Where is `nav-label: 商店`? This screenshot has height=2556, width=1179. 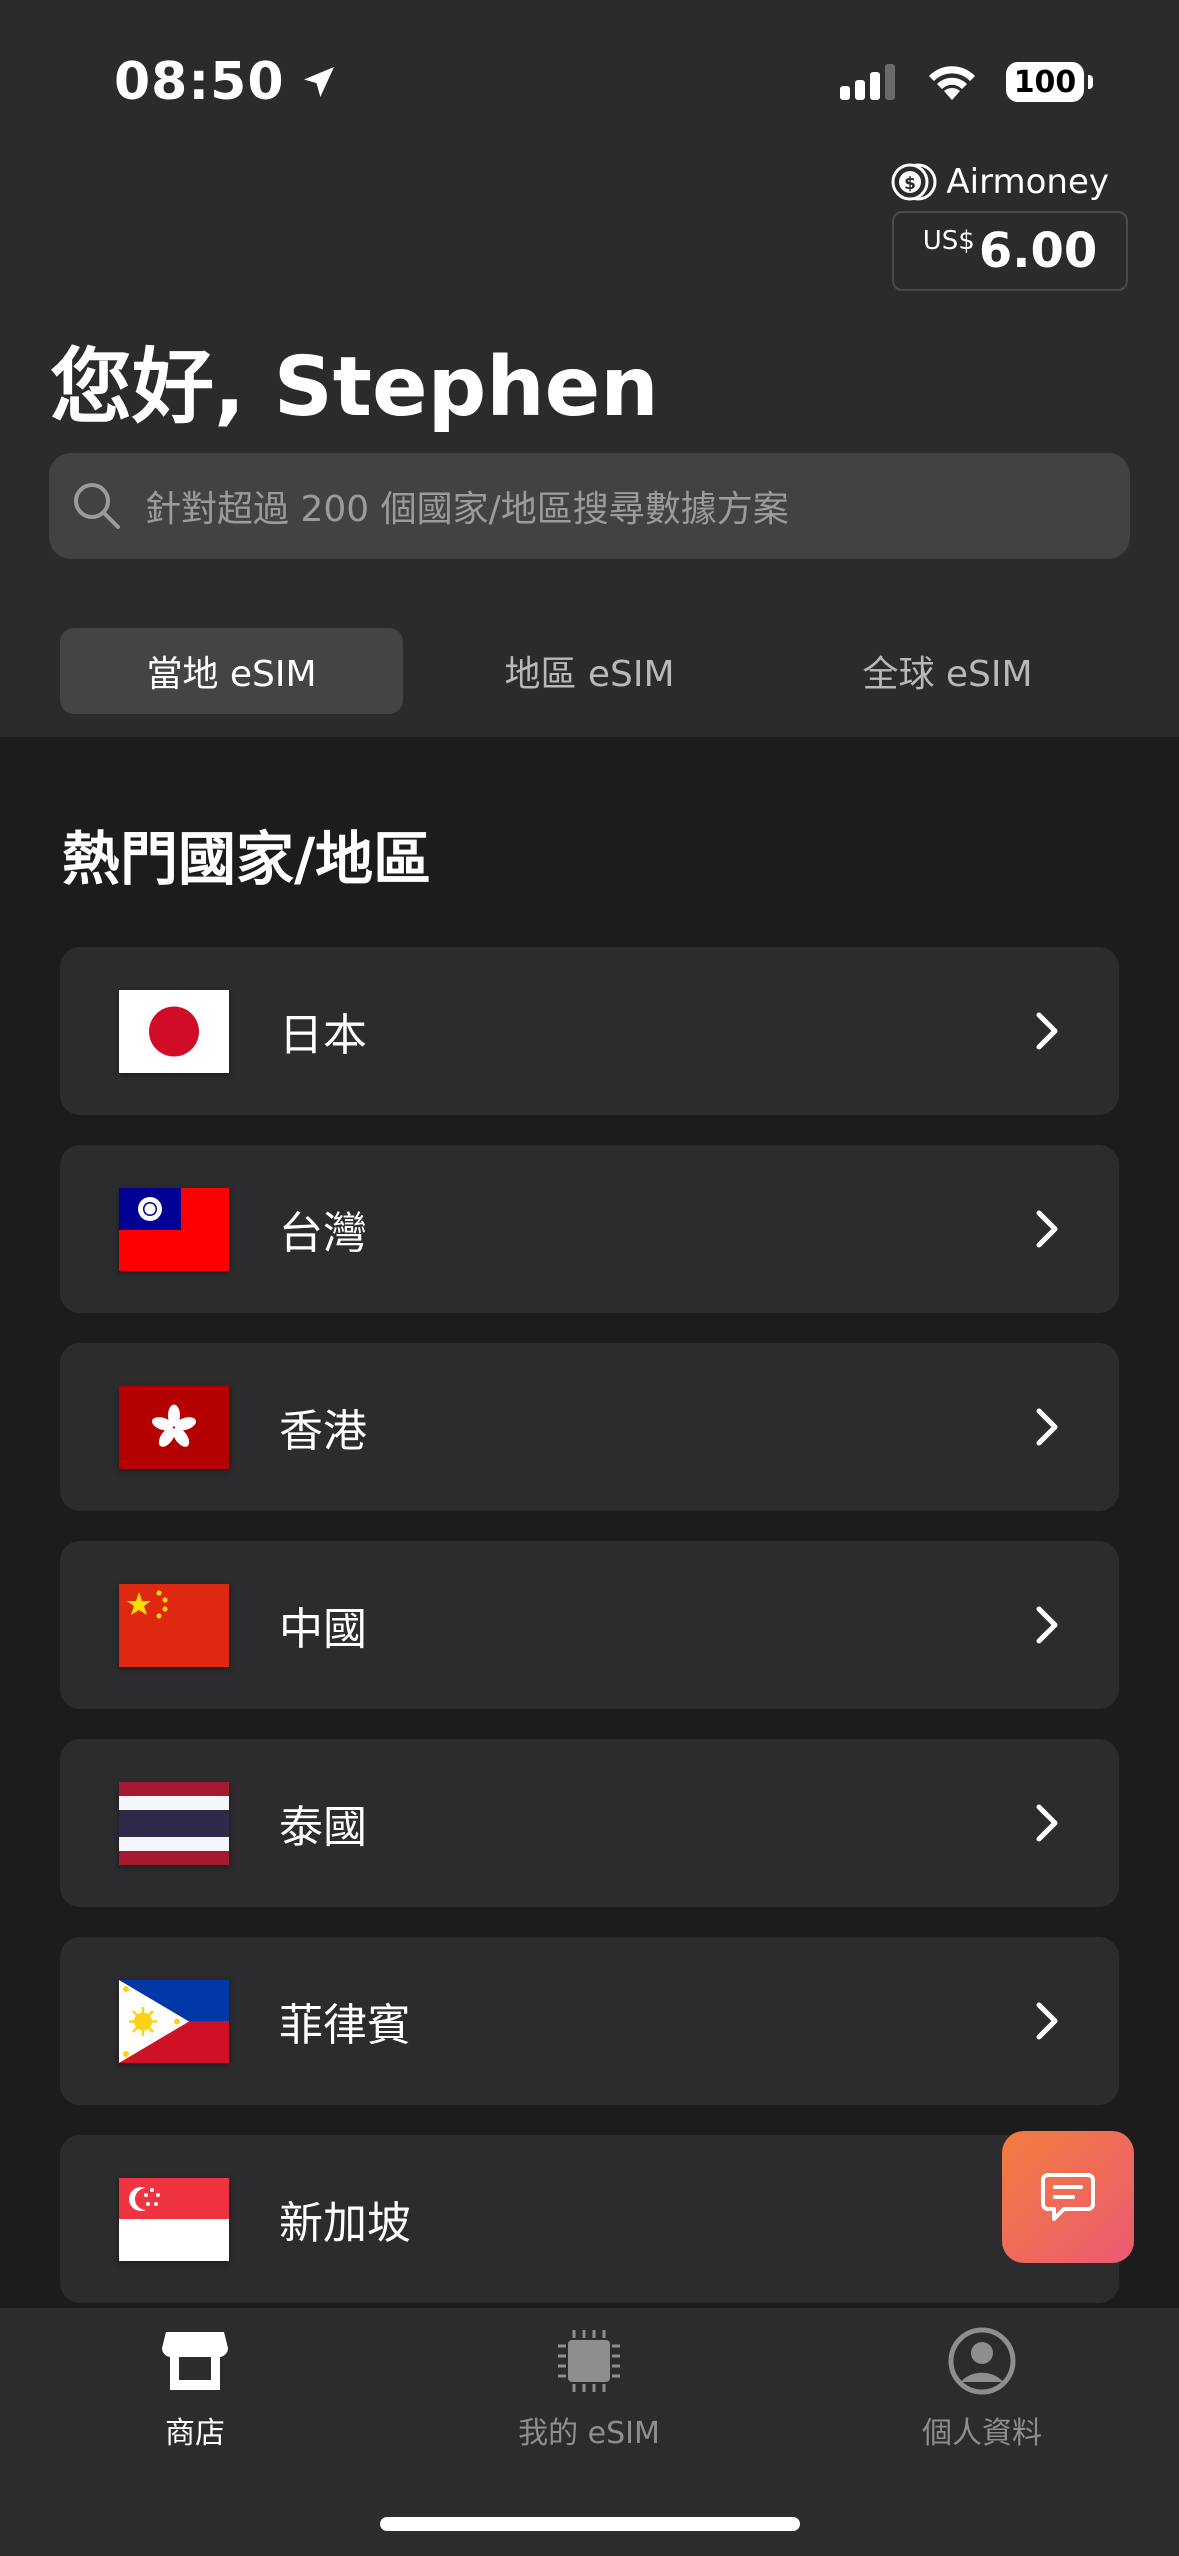
nav-label: 商店 is located at coordinates (195, 2433).